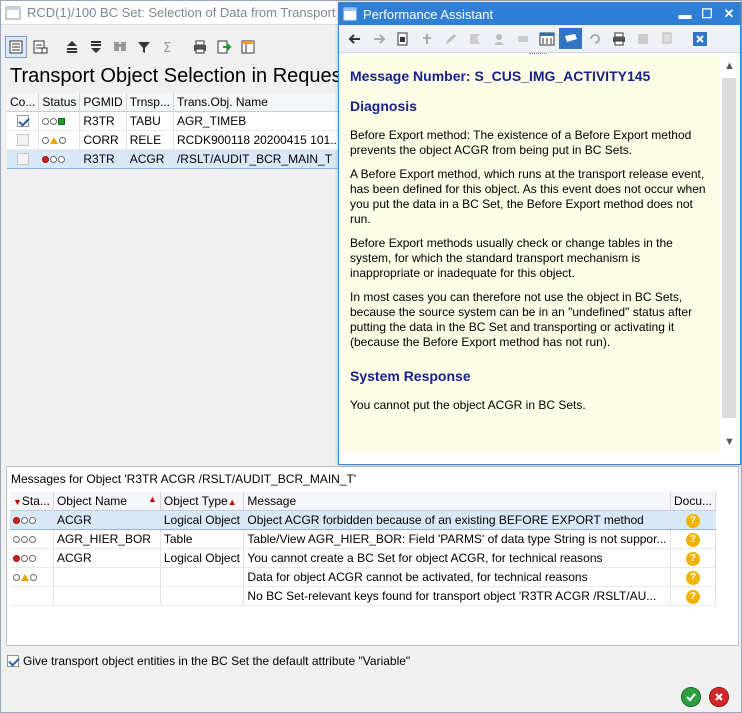 This screenshot has width=742, height=713. What do you see at coordinates (144, 47) in the screenshot?
I see `filter-icon` at bounding box center [144, 47].